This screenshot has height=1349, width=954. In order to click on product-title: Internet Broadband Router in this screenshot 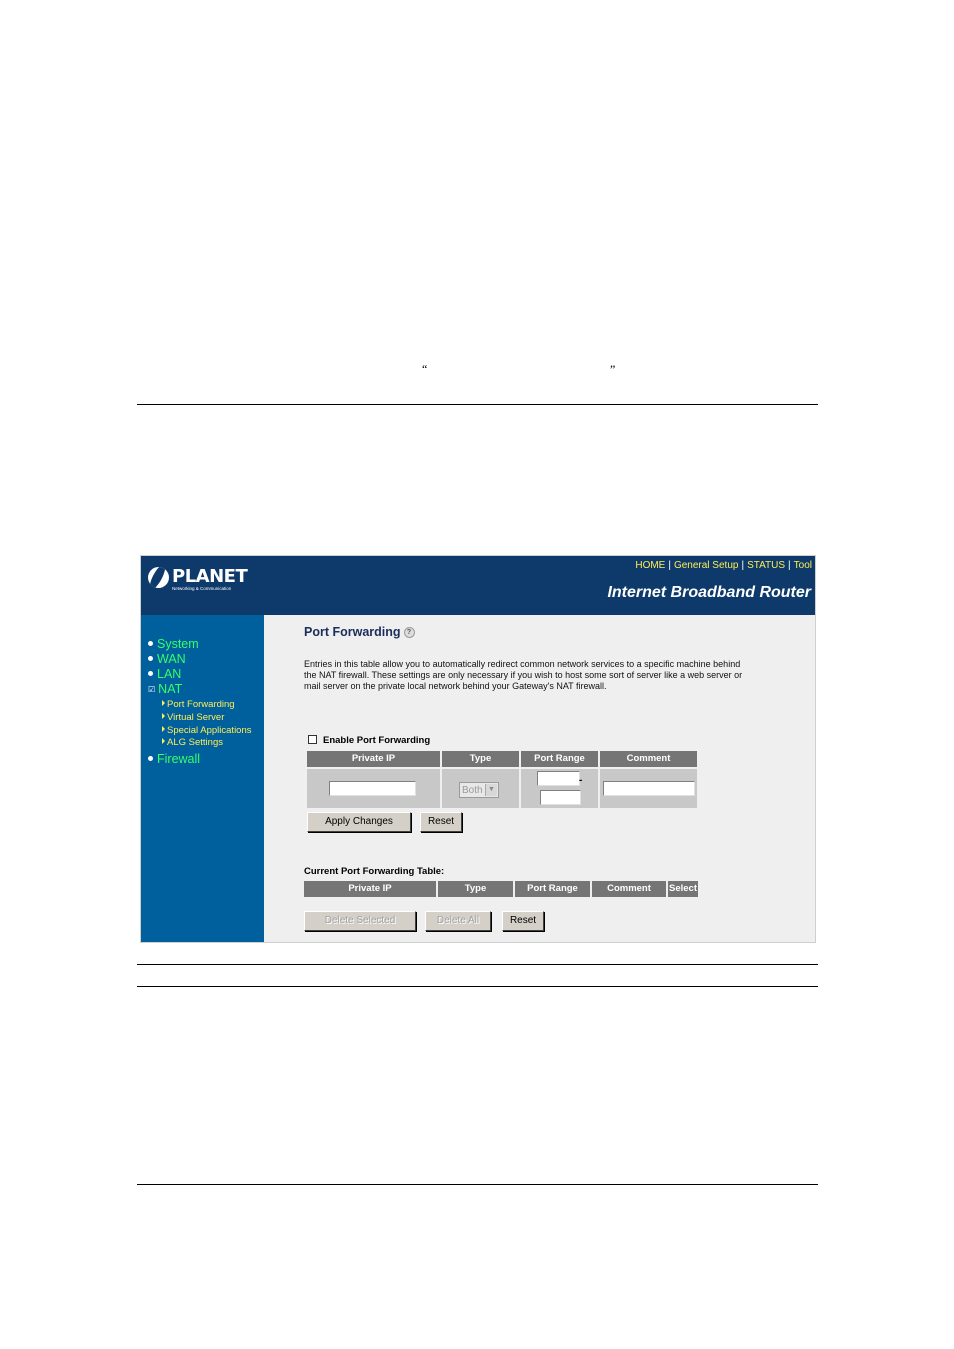, I will do `click(709, 592)`.